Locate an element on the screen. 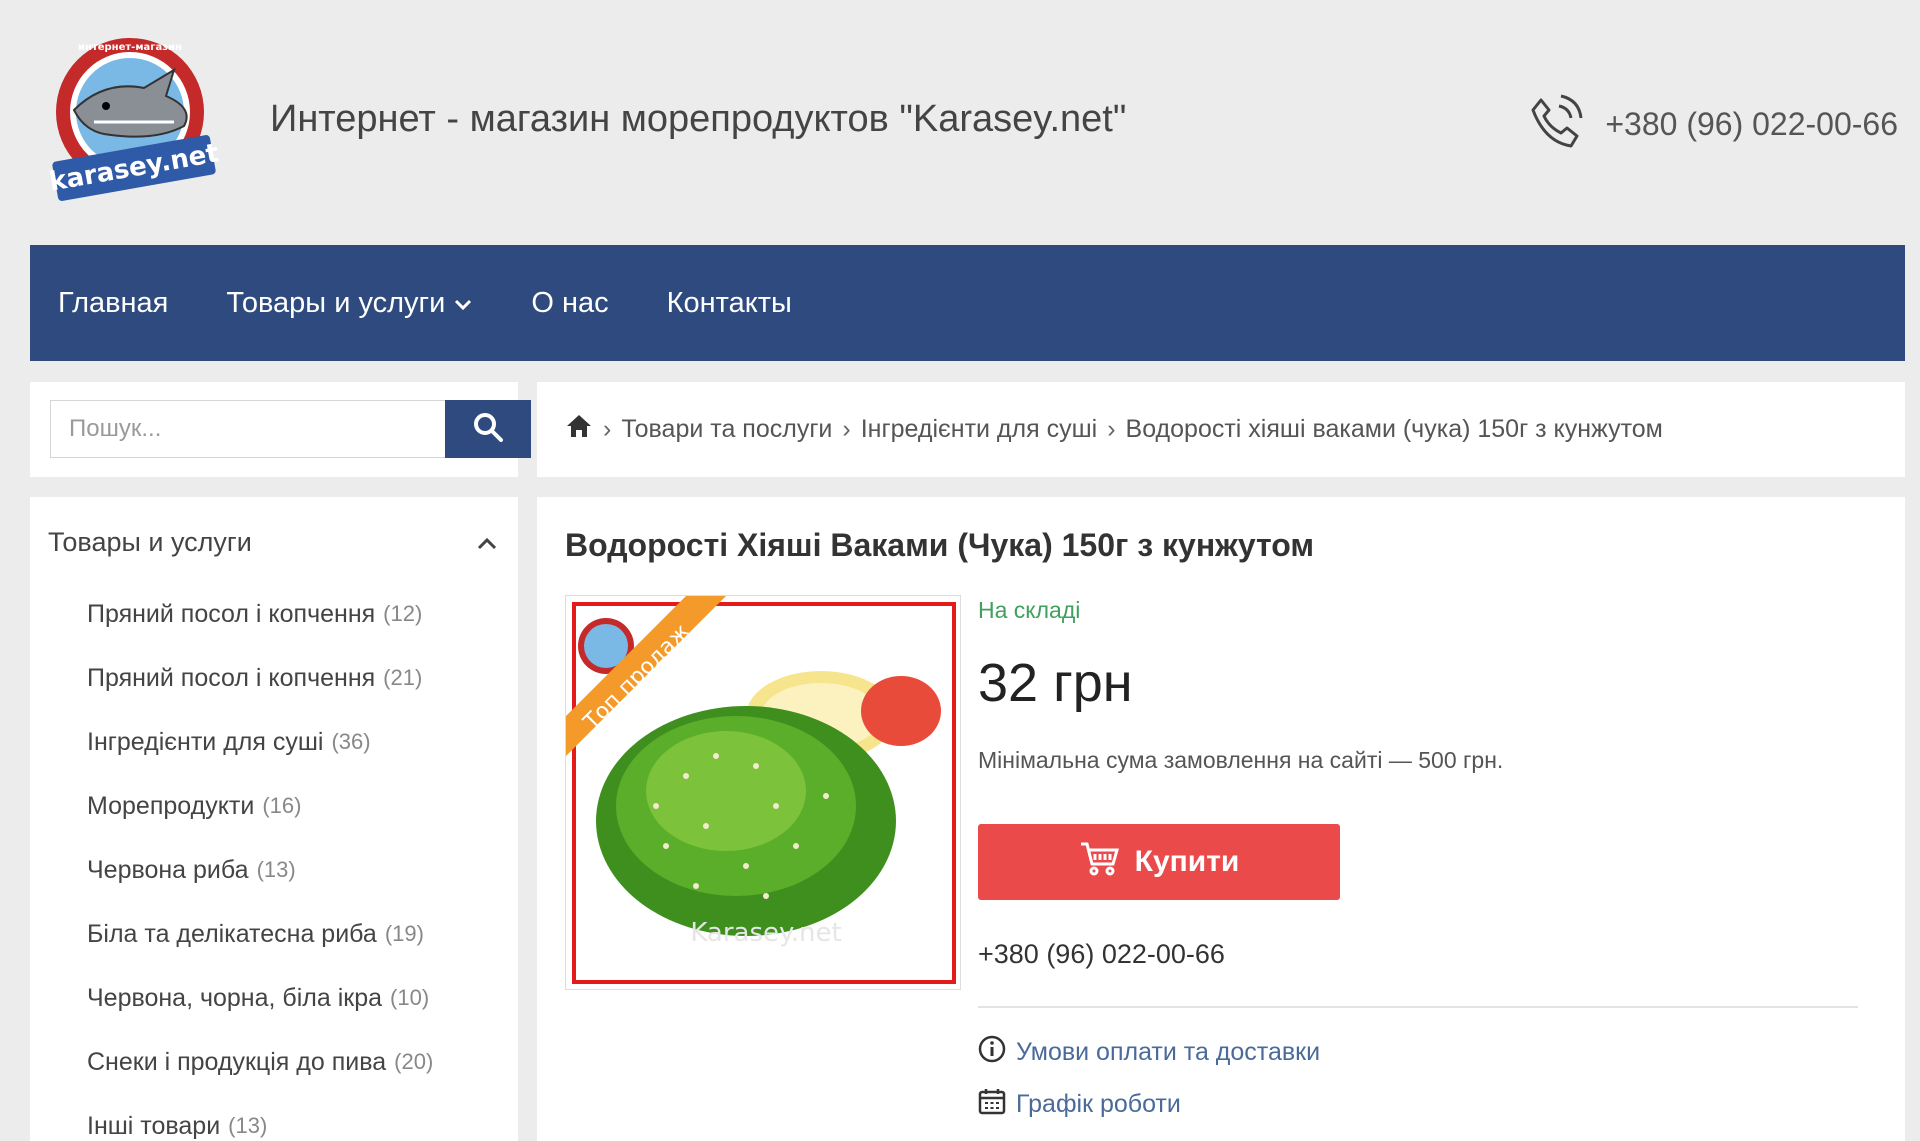  payment-delivery-link: Умови оплати та доставки is located at coordinates (1149, 1052).